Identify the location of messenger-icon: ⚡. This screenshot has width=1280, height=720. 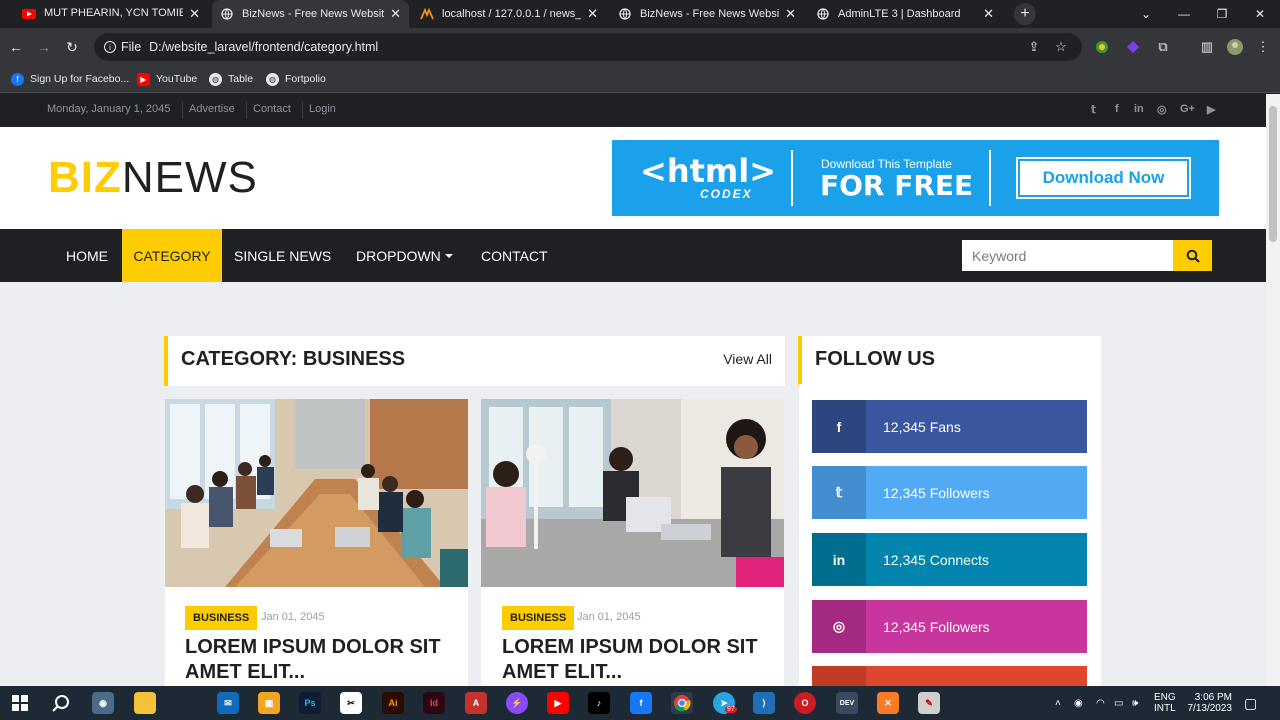
(517, 703).